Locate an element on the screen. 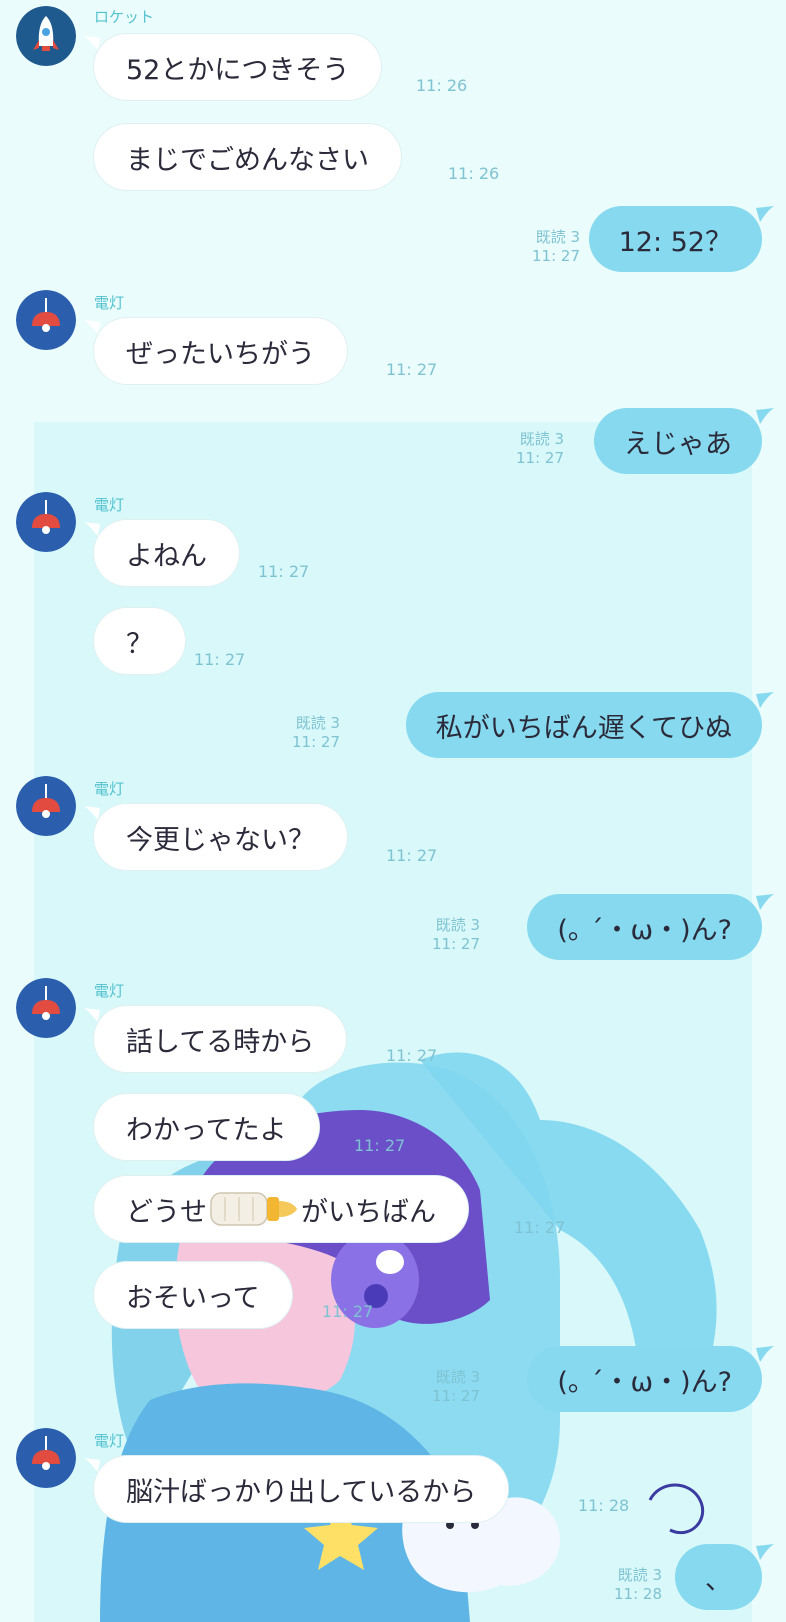 Image resolution: width=786 pixels, height=1622 pixels. message-bubble: 52とかにつきそう is located at coordinates (238, 67).